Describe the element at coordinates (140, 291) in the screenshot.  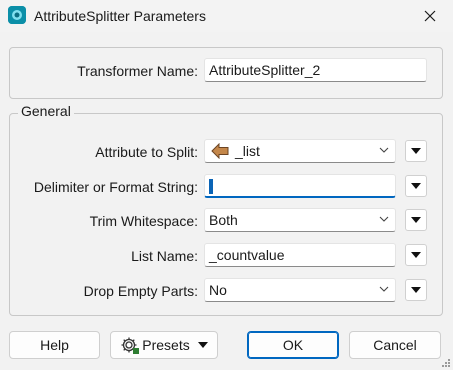
I see `drop-empty-parts-label: Drop Empty Parts:` at that location.